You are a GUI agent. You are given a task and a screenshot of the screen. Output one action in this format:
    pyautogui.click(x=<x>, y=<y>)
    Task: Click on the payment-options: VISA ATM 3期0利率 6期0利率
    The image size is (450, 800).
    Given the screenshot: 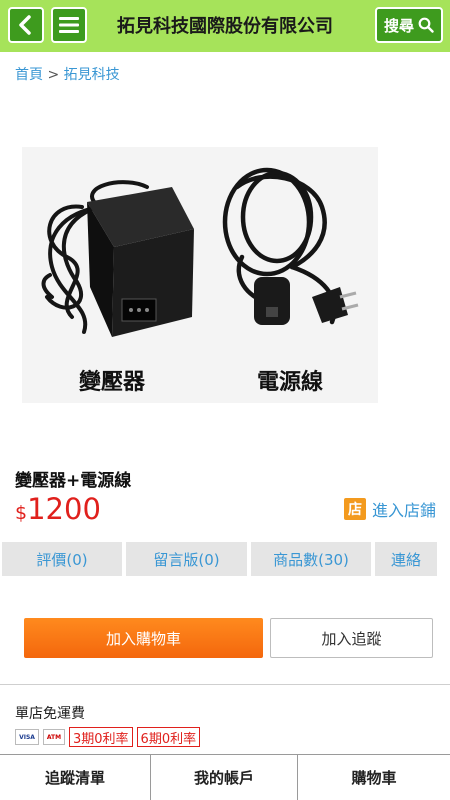 What is the action you would take?
    pyautogui.click(x=108, y=737)
    